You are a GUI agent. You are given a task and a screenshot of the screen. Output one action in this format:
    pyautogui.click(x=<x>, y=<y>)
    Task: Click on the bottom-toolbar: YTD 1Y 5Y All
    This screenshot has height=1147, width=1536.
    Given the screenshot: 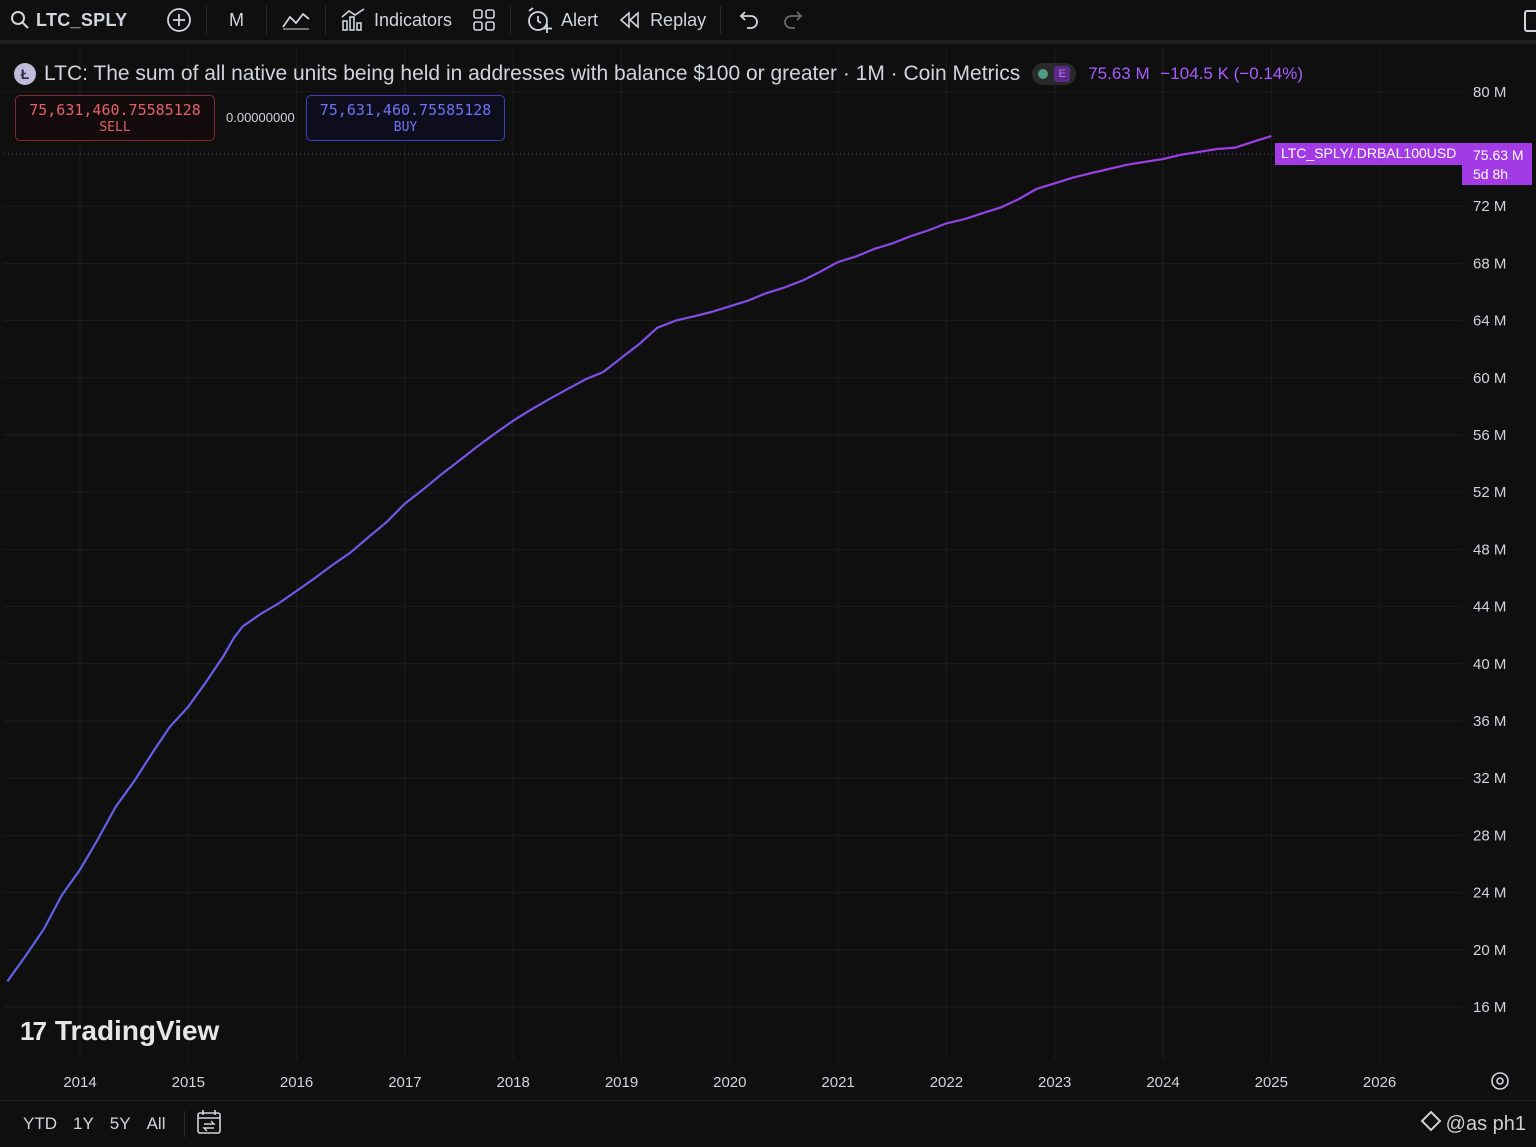 What is the action you would take?
    pyautogui.click(x=768, y=1123)
    